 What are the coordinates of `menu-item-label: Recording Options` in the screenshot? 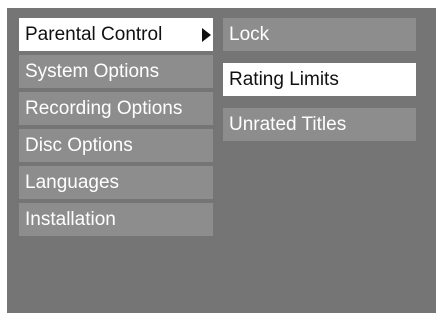 It's located at (104, 108).